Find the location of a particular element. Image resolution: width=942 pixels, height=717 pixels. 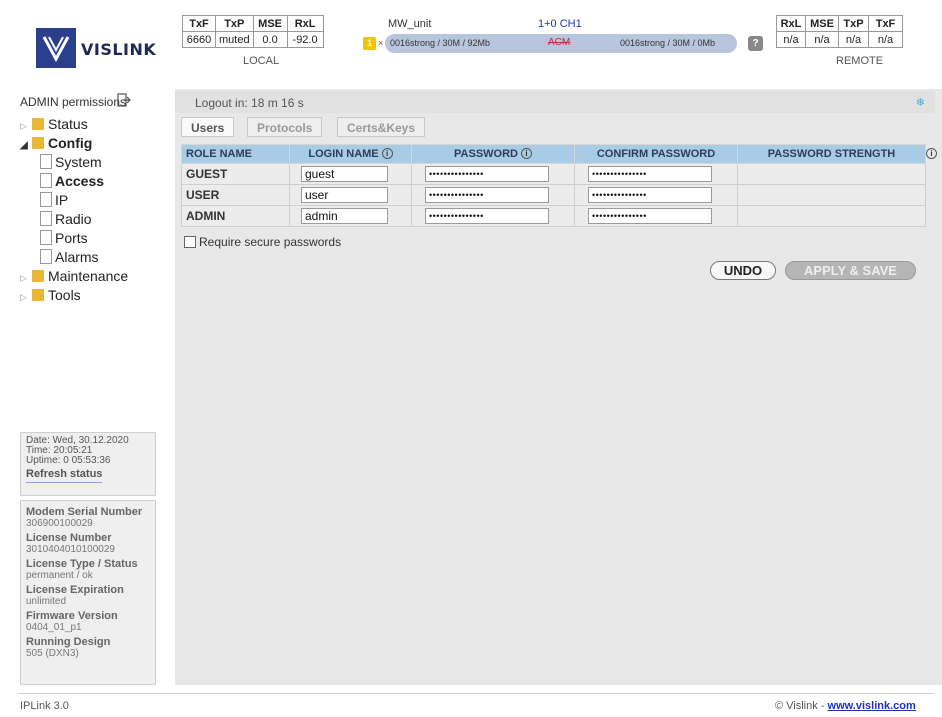

tree-item-config: ◢ Config is located at coordinates (56, 143).